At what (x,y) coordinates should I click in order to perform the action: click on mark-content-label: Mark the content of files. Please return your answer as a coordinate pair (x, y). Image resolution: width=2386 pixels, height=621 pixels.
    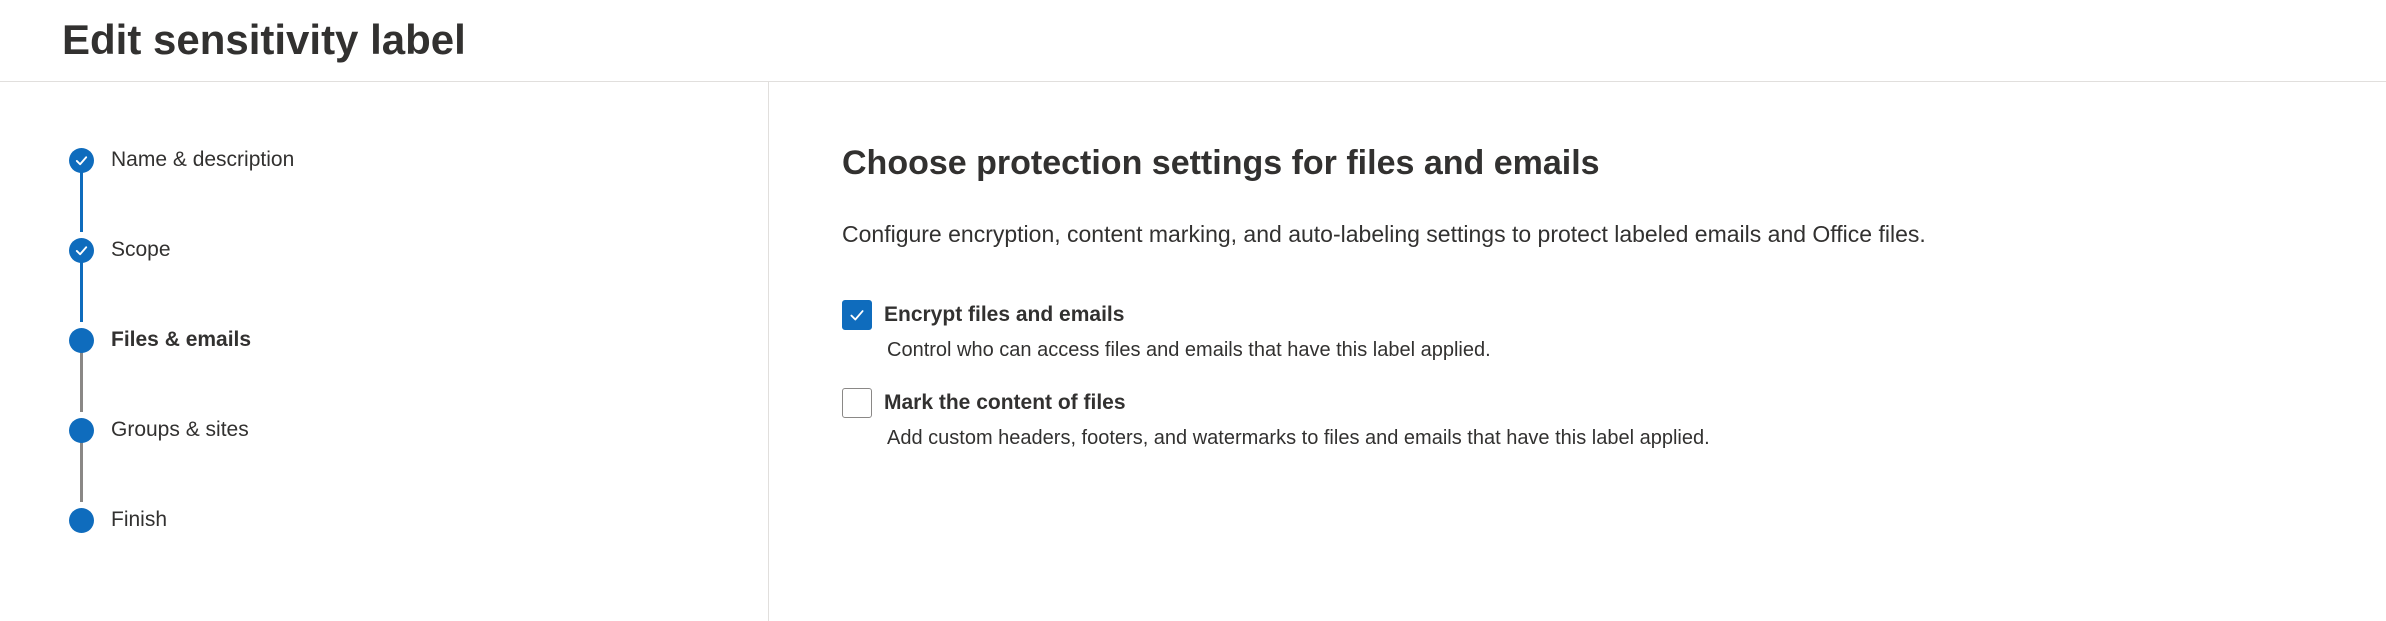
    Looking at the image, I should click on (1005, 403).